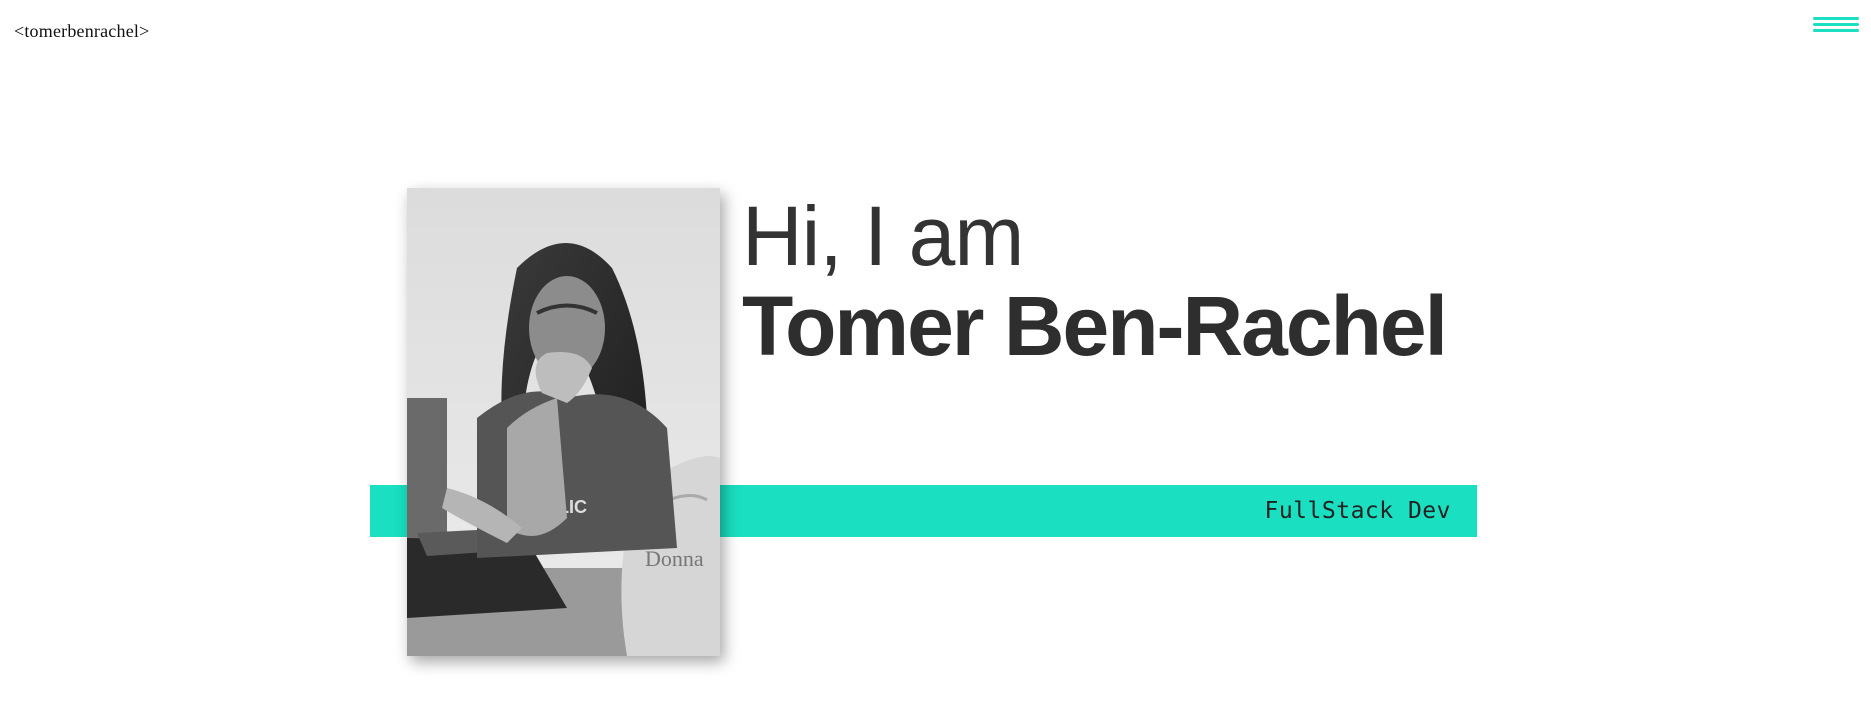 The width and height of the screenshot is (1871, 705). Describe the element at coordinates (674, 558) in the screenshot. I see `bag-text: Donna` at that location.